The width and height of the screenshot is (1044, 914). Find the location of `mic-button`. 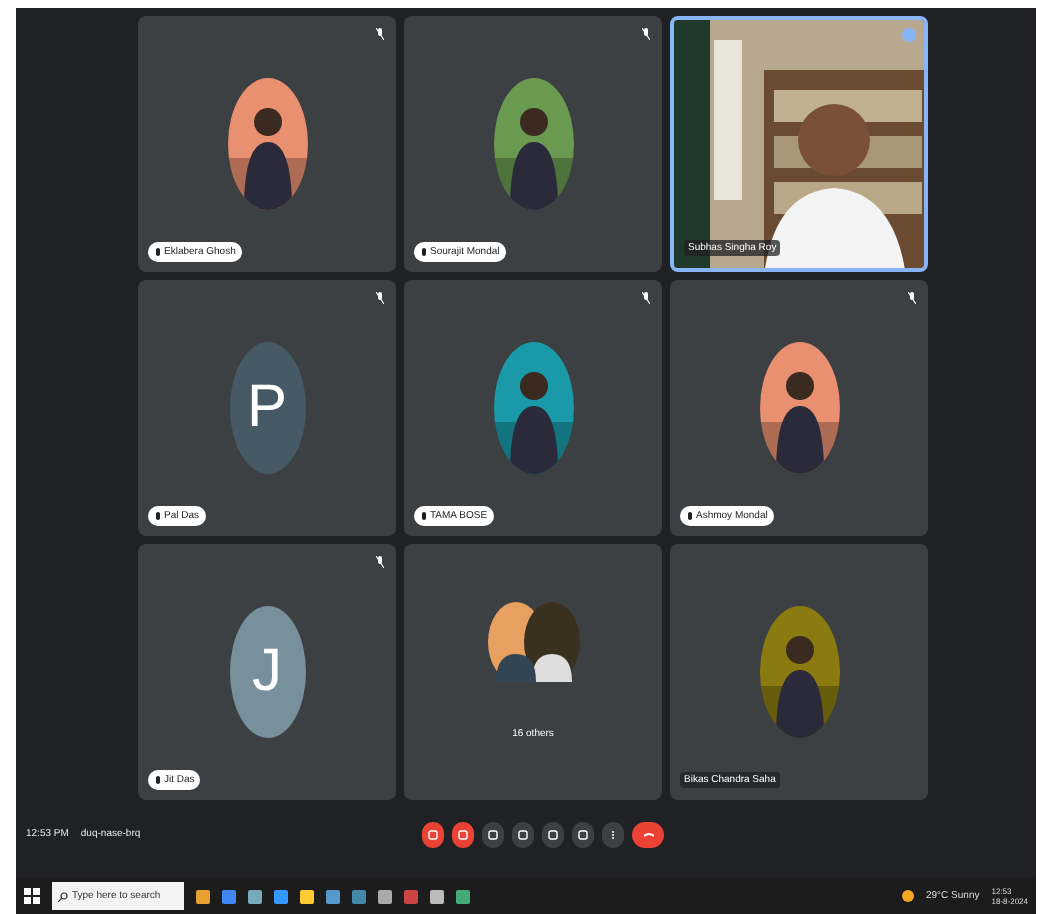

mic-button is located at coordinates (433, 834).